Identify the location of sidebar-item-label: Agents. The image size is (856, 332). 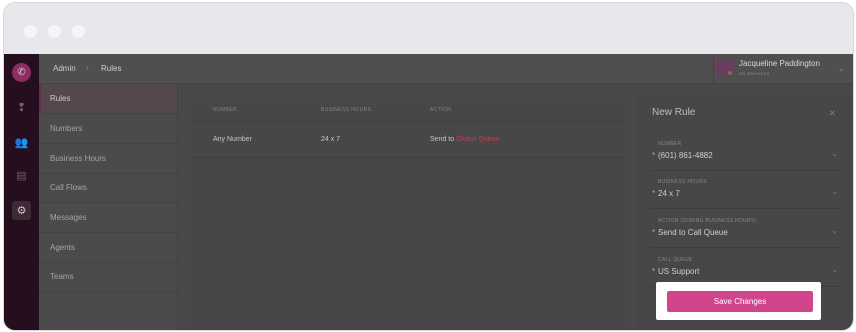
(62, 247).